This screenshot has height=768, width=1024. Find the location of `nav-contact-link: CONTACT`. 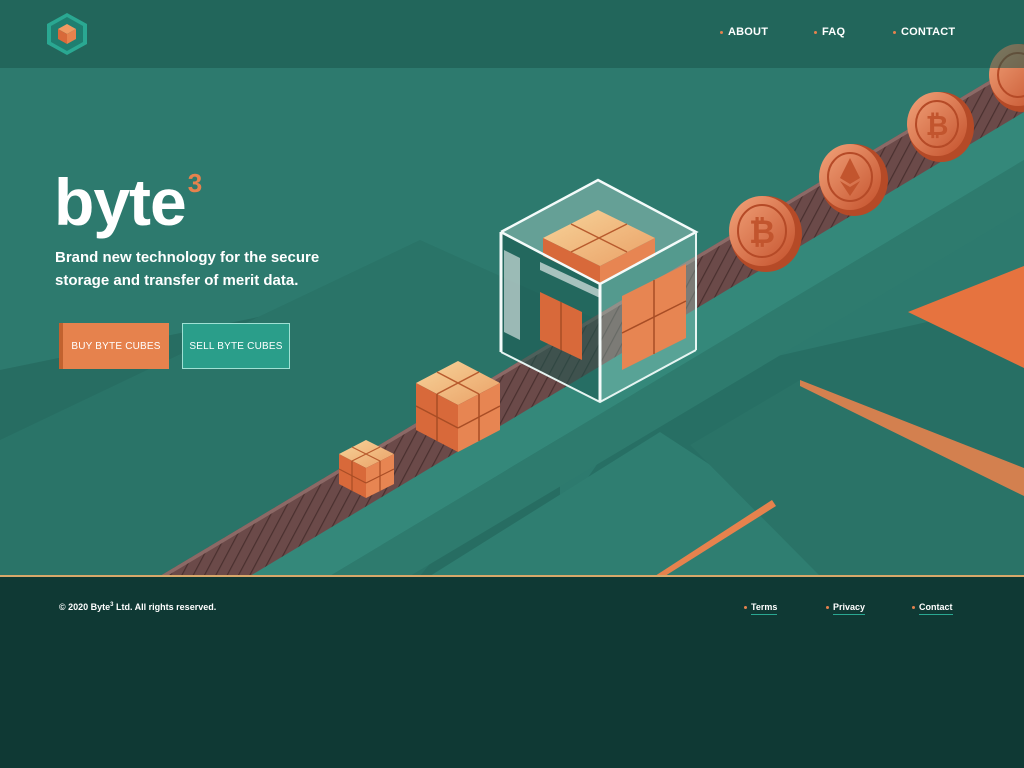

nav-contact-link: CONTACT is located at coordinates (924, 32).